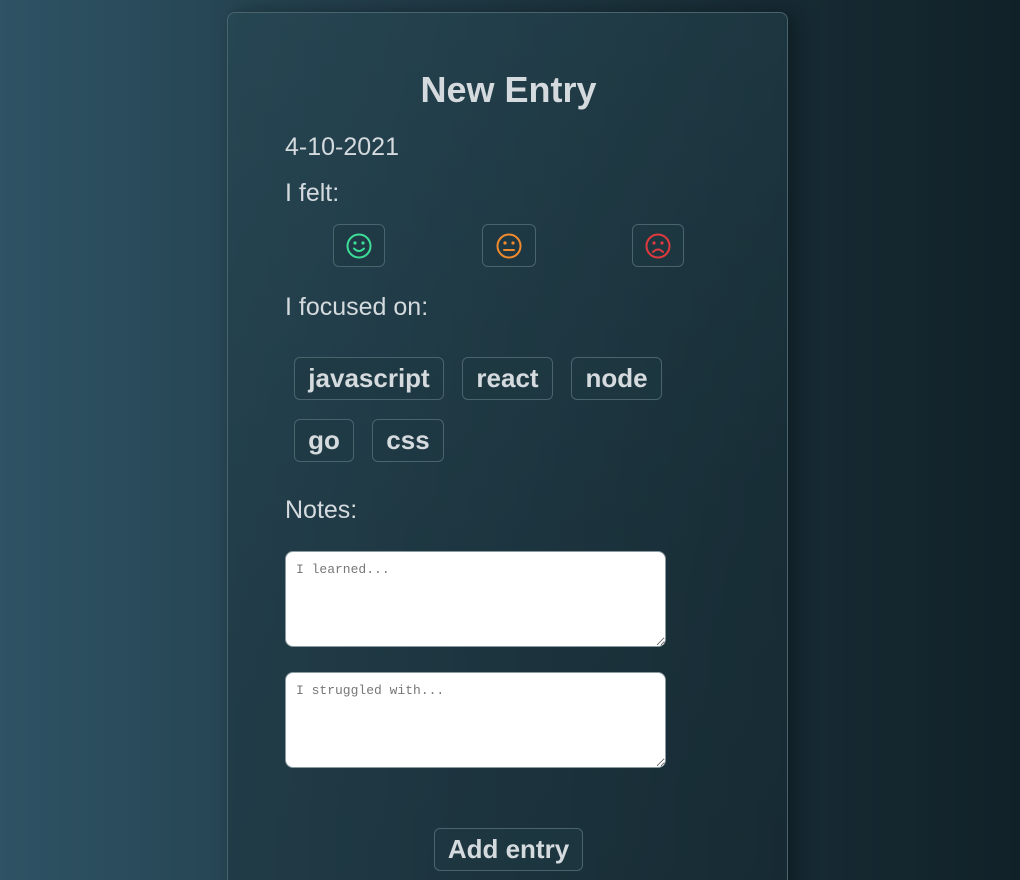 This screenshot has width=1020, height=880. What do you see at coordinates (507, 378) in the screenshot?
I see `tag-react: react` at bounding box center [507, 378].